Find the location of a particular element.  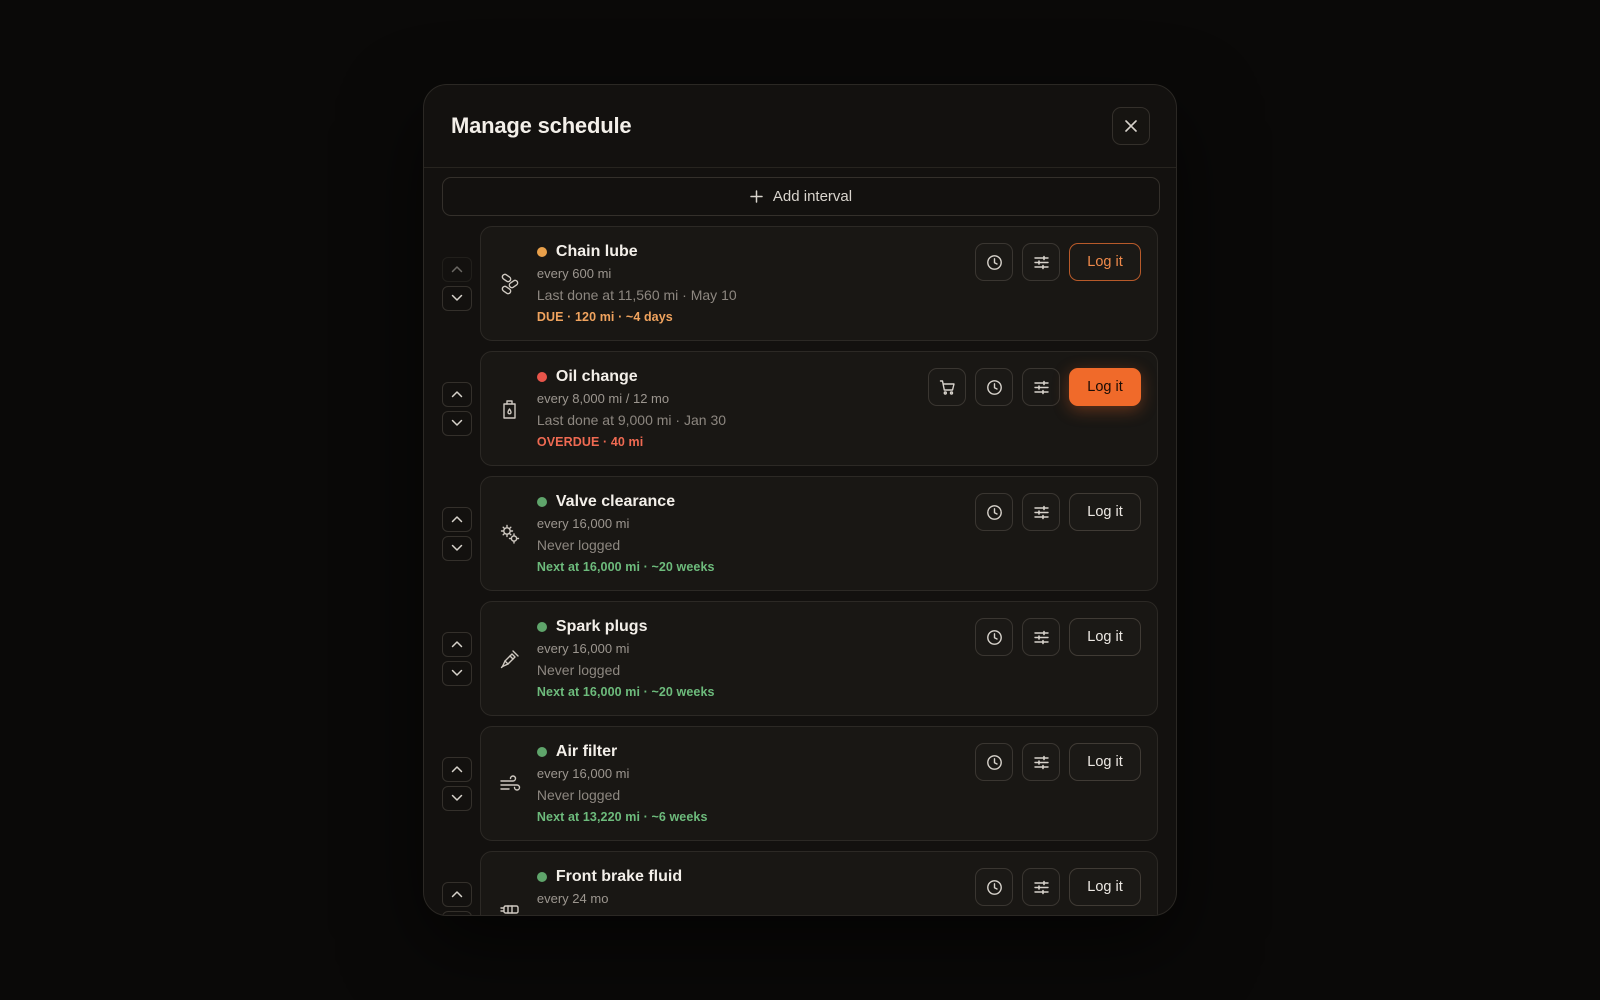

add-interval-button: Add interval is located at coordinates (801, 196).